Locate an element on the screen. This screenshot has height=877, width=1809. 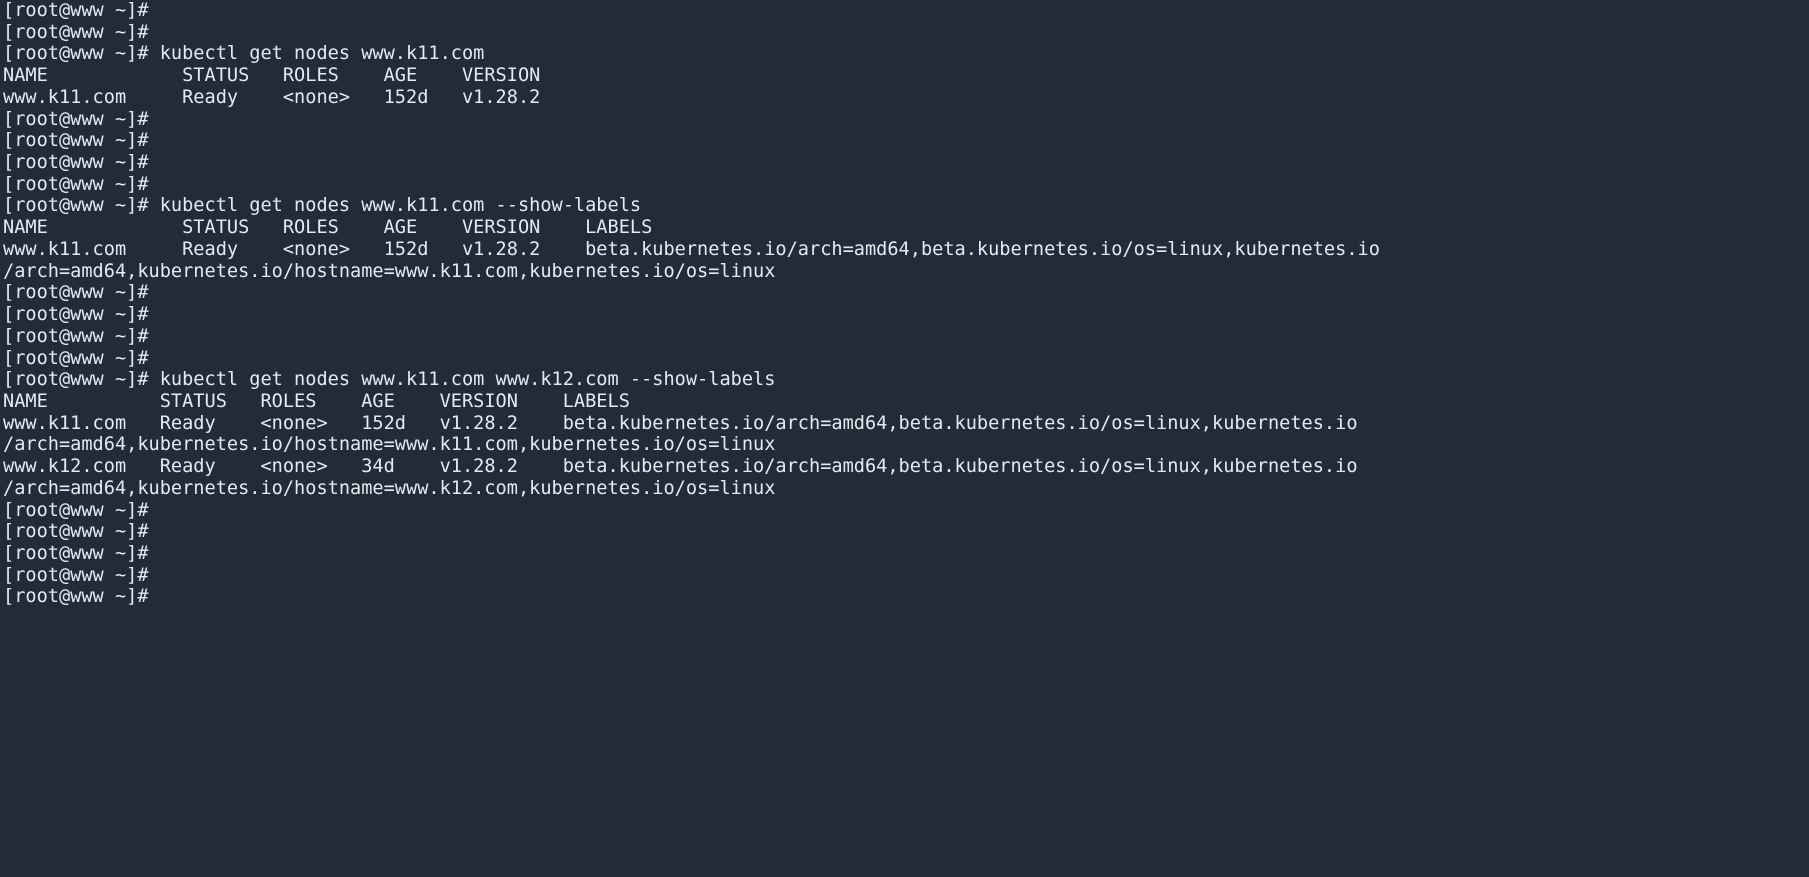
table-row: www.k11.com Ready <none> 152d v1.28.2 is located at coordinates (272, 97).